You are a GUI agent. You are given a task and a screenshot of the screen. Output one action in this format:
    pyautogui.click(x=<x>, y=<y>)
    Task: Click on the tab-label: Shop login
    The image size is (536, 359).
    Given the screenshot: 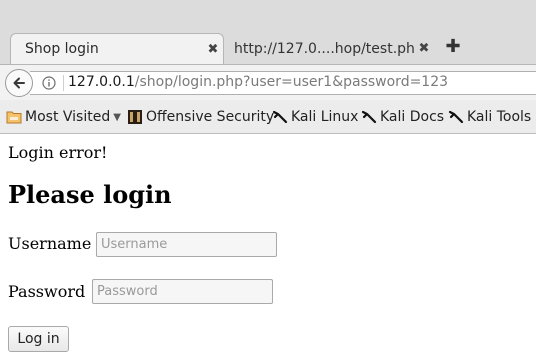 What is the action you would take?
    pyautogui.click(x=62, y=49)
    